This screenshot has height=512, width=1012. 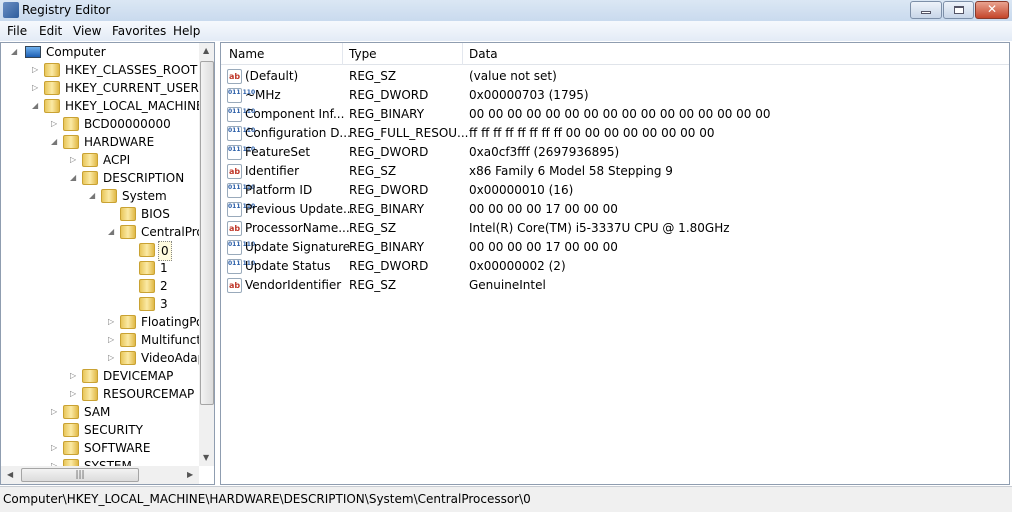 What do you see at coordinates (206, 50) in the screenshot?
I see `scroll-up-icon: ▲` at bounding box center [206, 50].